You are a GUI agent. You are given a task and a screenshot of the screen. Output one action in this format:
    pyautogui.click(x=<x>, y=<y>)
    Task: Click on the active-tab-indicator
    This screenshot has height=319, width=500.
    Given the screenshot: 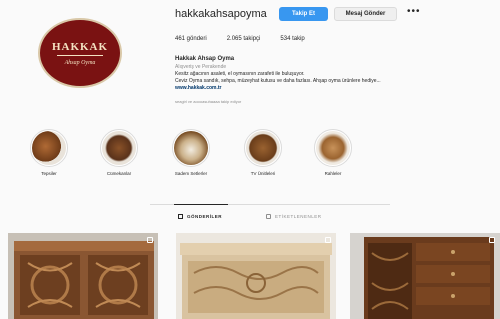 What is the action you would take?
    pyautogui.click(x=201, y=204)
    